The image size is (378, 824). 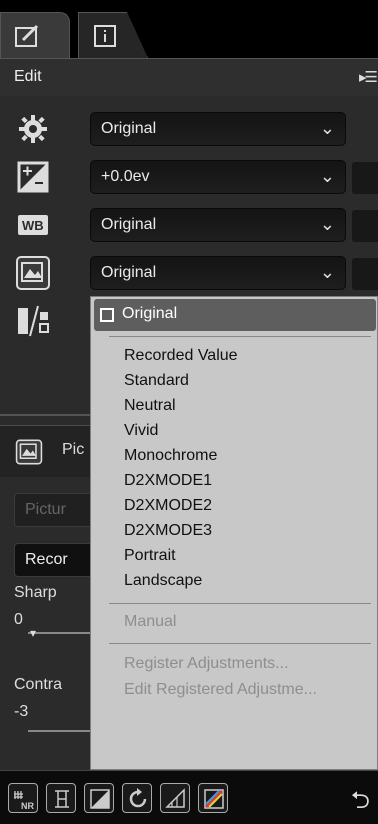 I want to click on menu-item-d2xmode2: D2XMODE2, so click(x=168, y=506).